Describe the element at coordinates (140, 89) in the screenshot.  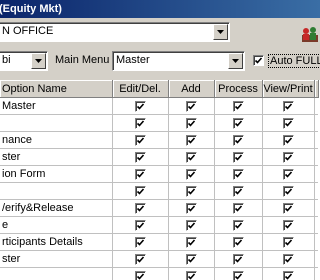
I see `column-header-edit-del: Edit/Del.` at that location.